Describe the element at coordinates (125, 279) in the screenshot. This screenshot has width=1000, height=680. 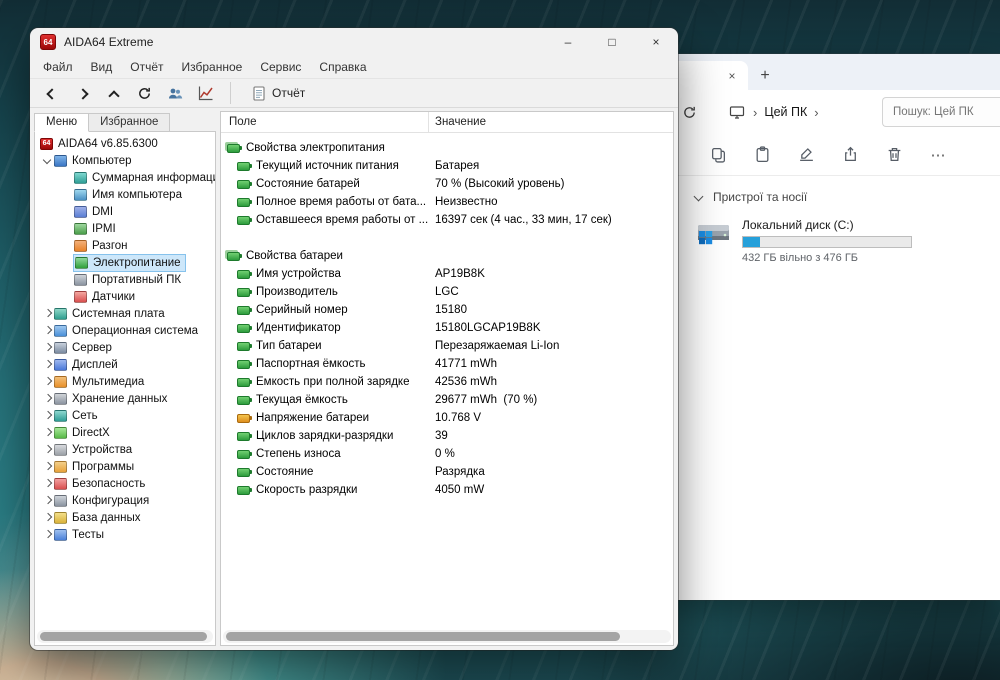
I see `tree-item-portable-pc: Портативный ПК` at that location.